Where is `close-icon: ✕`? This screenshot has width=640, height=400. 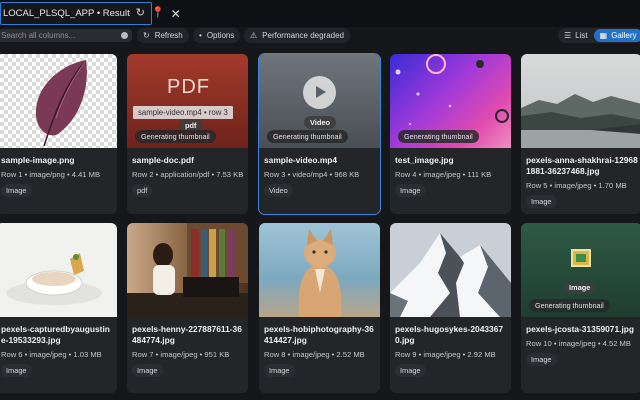
close-icon: ✕ is located at coordinates (176, 14).